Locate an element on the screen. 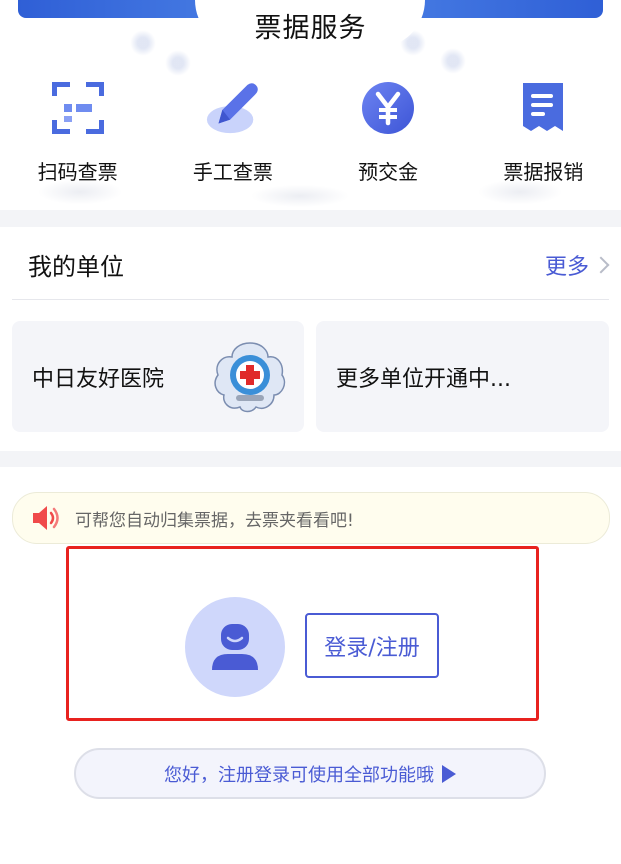 The height and width of the screenshot is (864, 621). reimbursement-button: 票据报销 is located at coordinates (543, 135).